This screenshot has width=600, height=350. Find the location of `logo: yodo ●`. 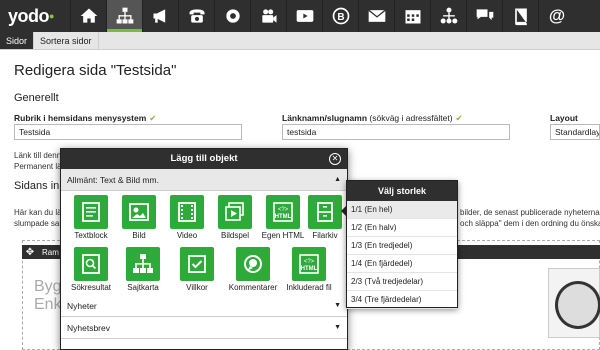

logo: yodo ● is located at coordinates (35, 16).